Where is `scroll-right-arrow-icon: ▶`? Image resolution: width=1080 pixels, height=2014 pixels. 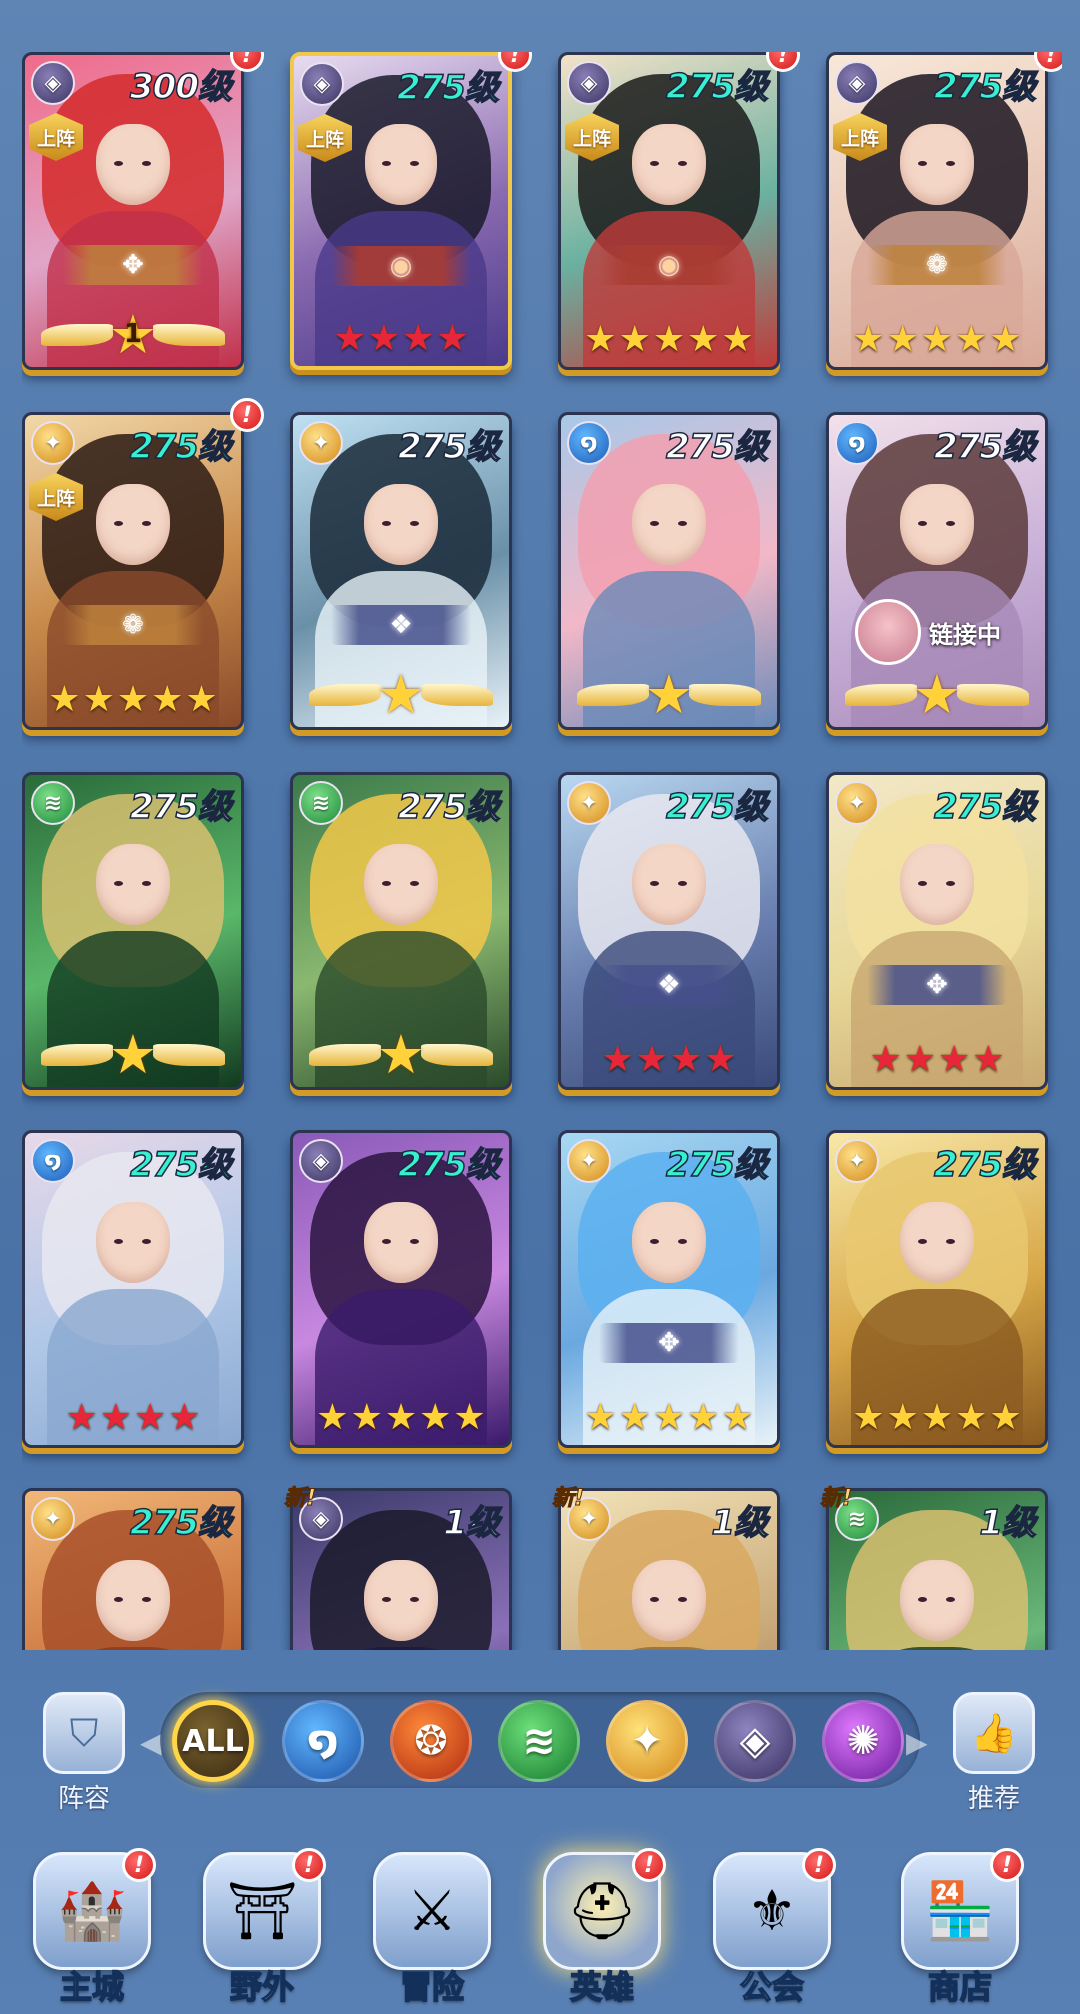
scroll-right-arrow-icon: ▶ is located at coordinates (917, 1742).